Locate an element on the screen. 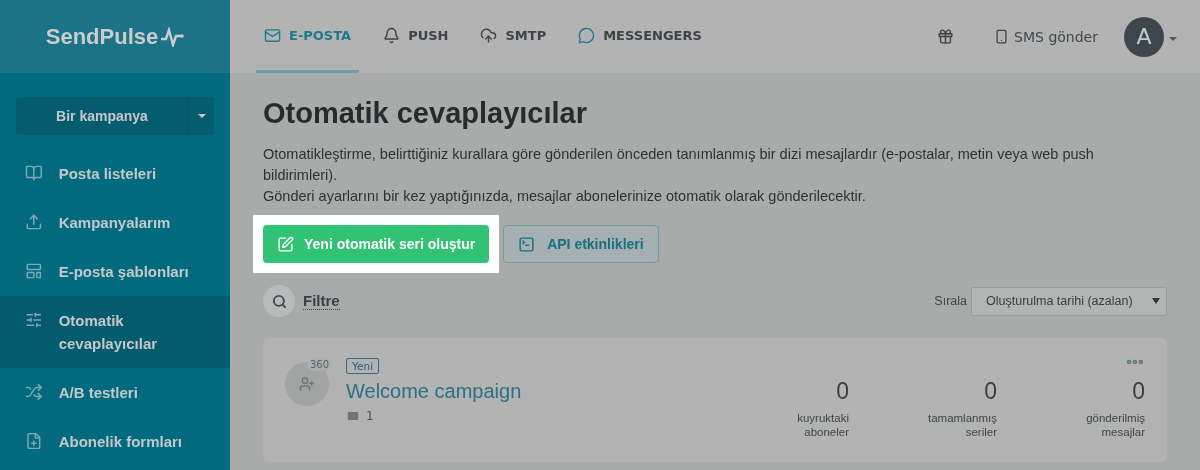 The image size is (1200, 470). sliders-icon is located at coordinates (34, 320).